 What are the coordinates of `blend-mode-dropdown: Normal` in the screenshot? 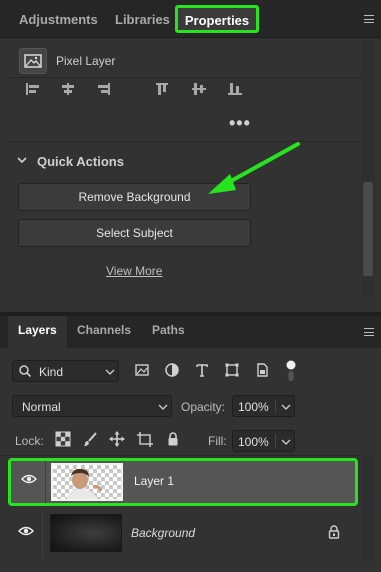 It's located at (92, 406).